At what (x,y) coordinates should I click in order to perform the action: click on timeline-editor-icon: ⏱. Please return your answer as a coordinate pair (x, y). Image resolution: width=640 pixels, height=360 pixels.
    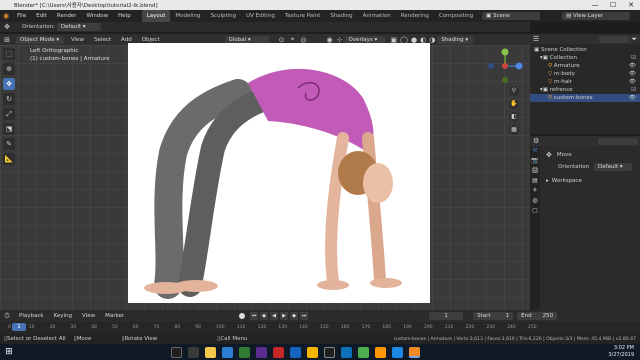
    Looking at the image, I should click on (7, 316).